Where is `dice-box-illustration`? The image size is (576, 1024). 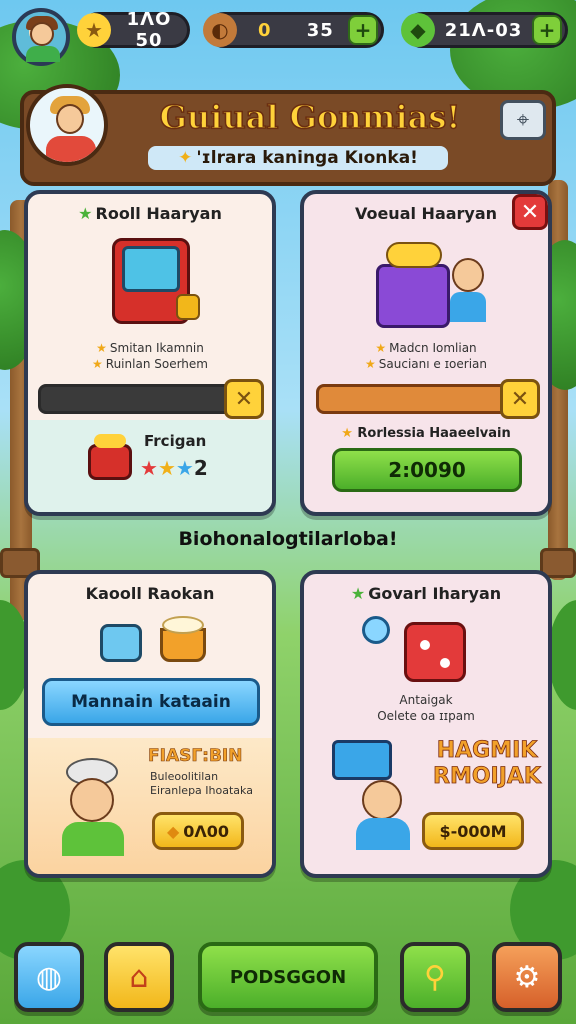 dice-box-illustration is located at coordinates (436, 650).